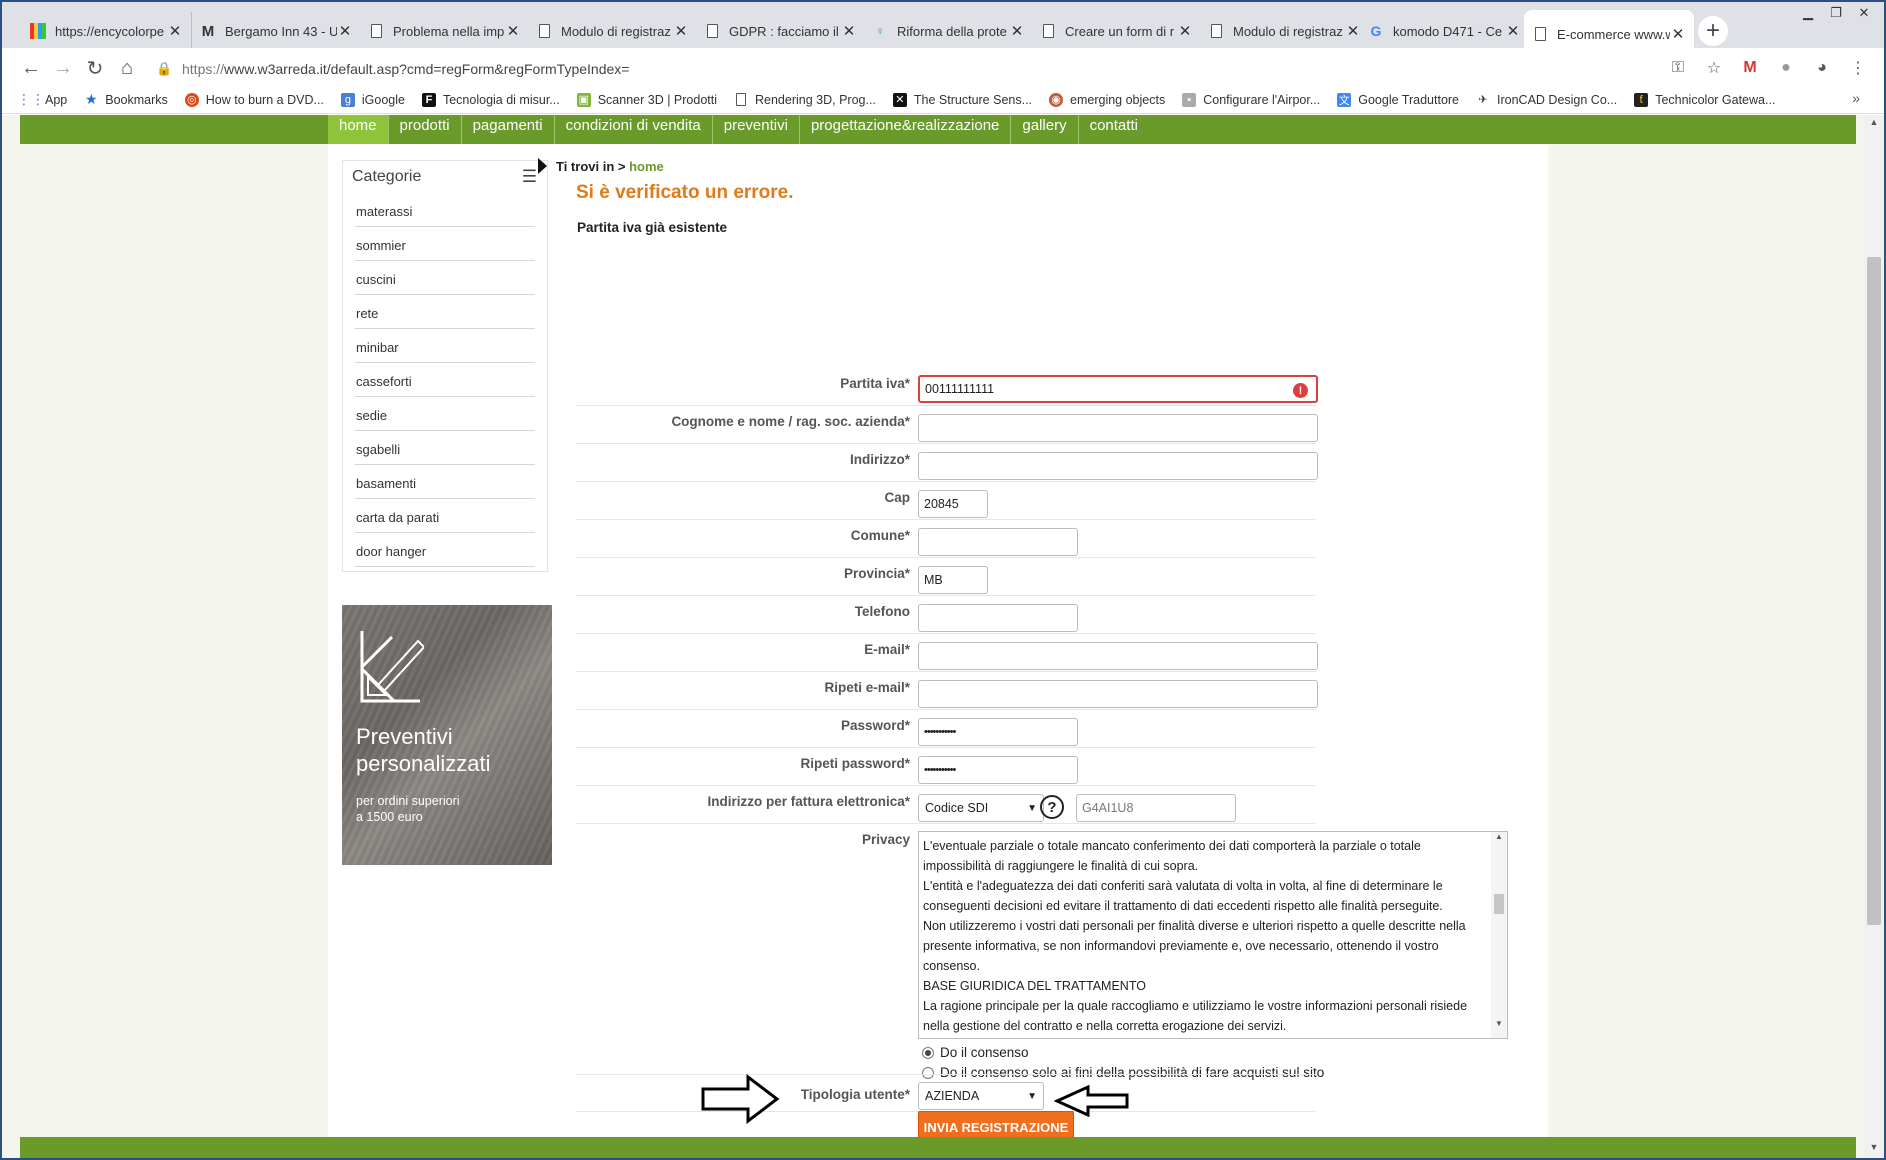 The image size is (1886, 1160). I want to click on provincia-input: MB, so click(953, 580).